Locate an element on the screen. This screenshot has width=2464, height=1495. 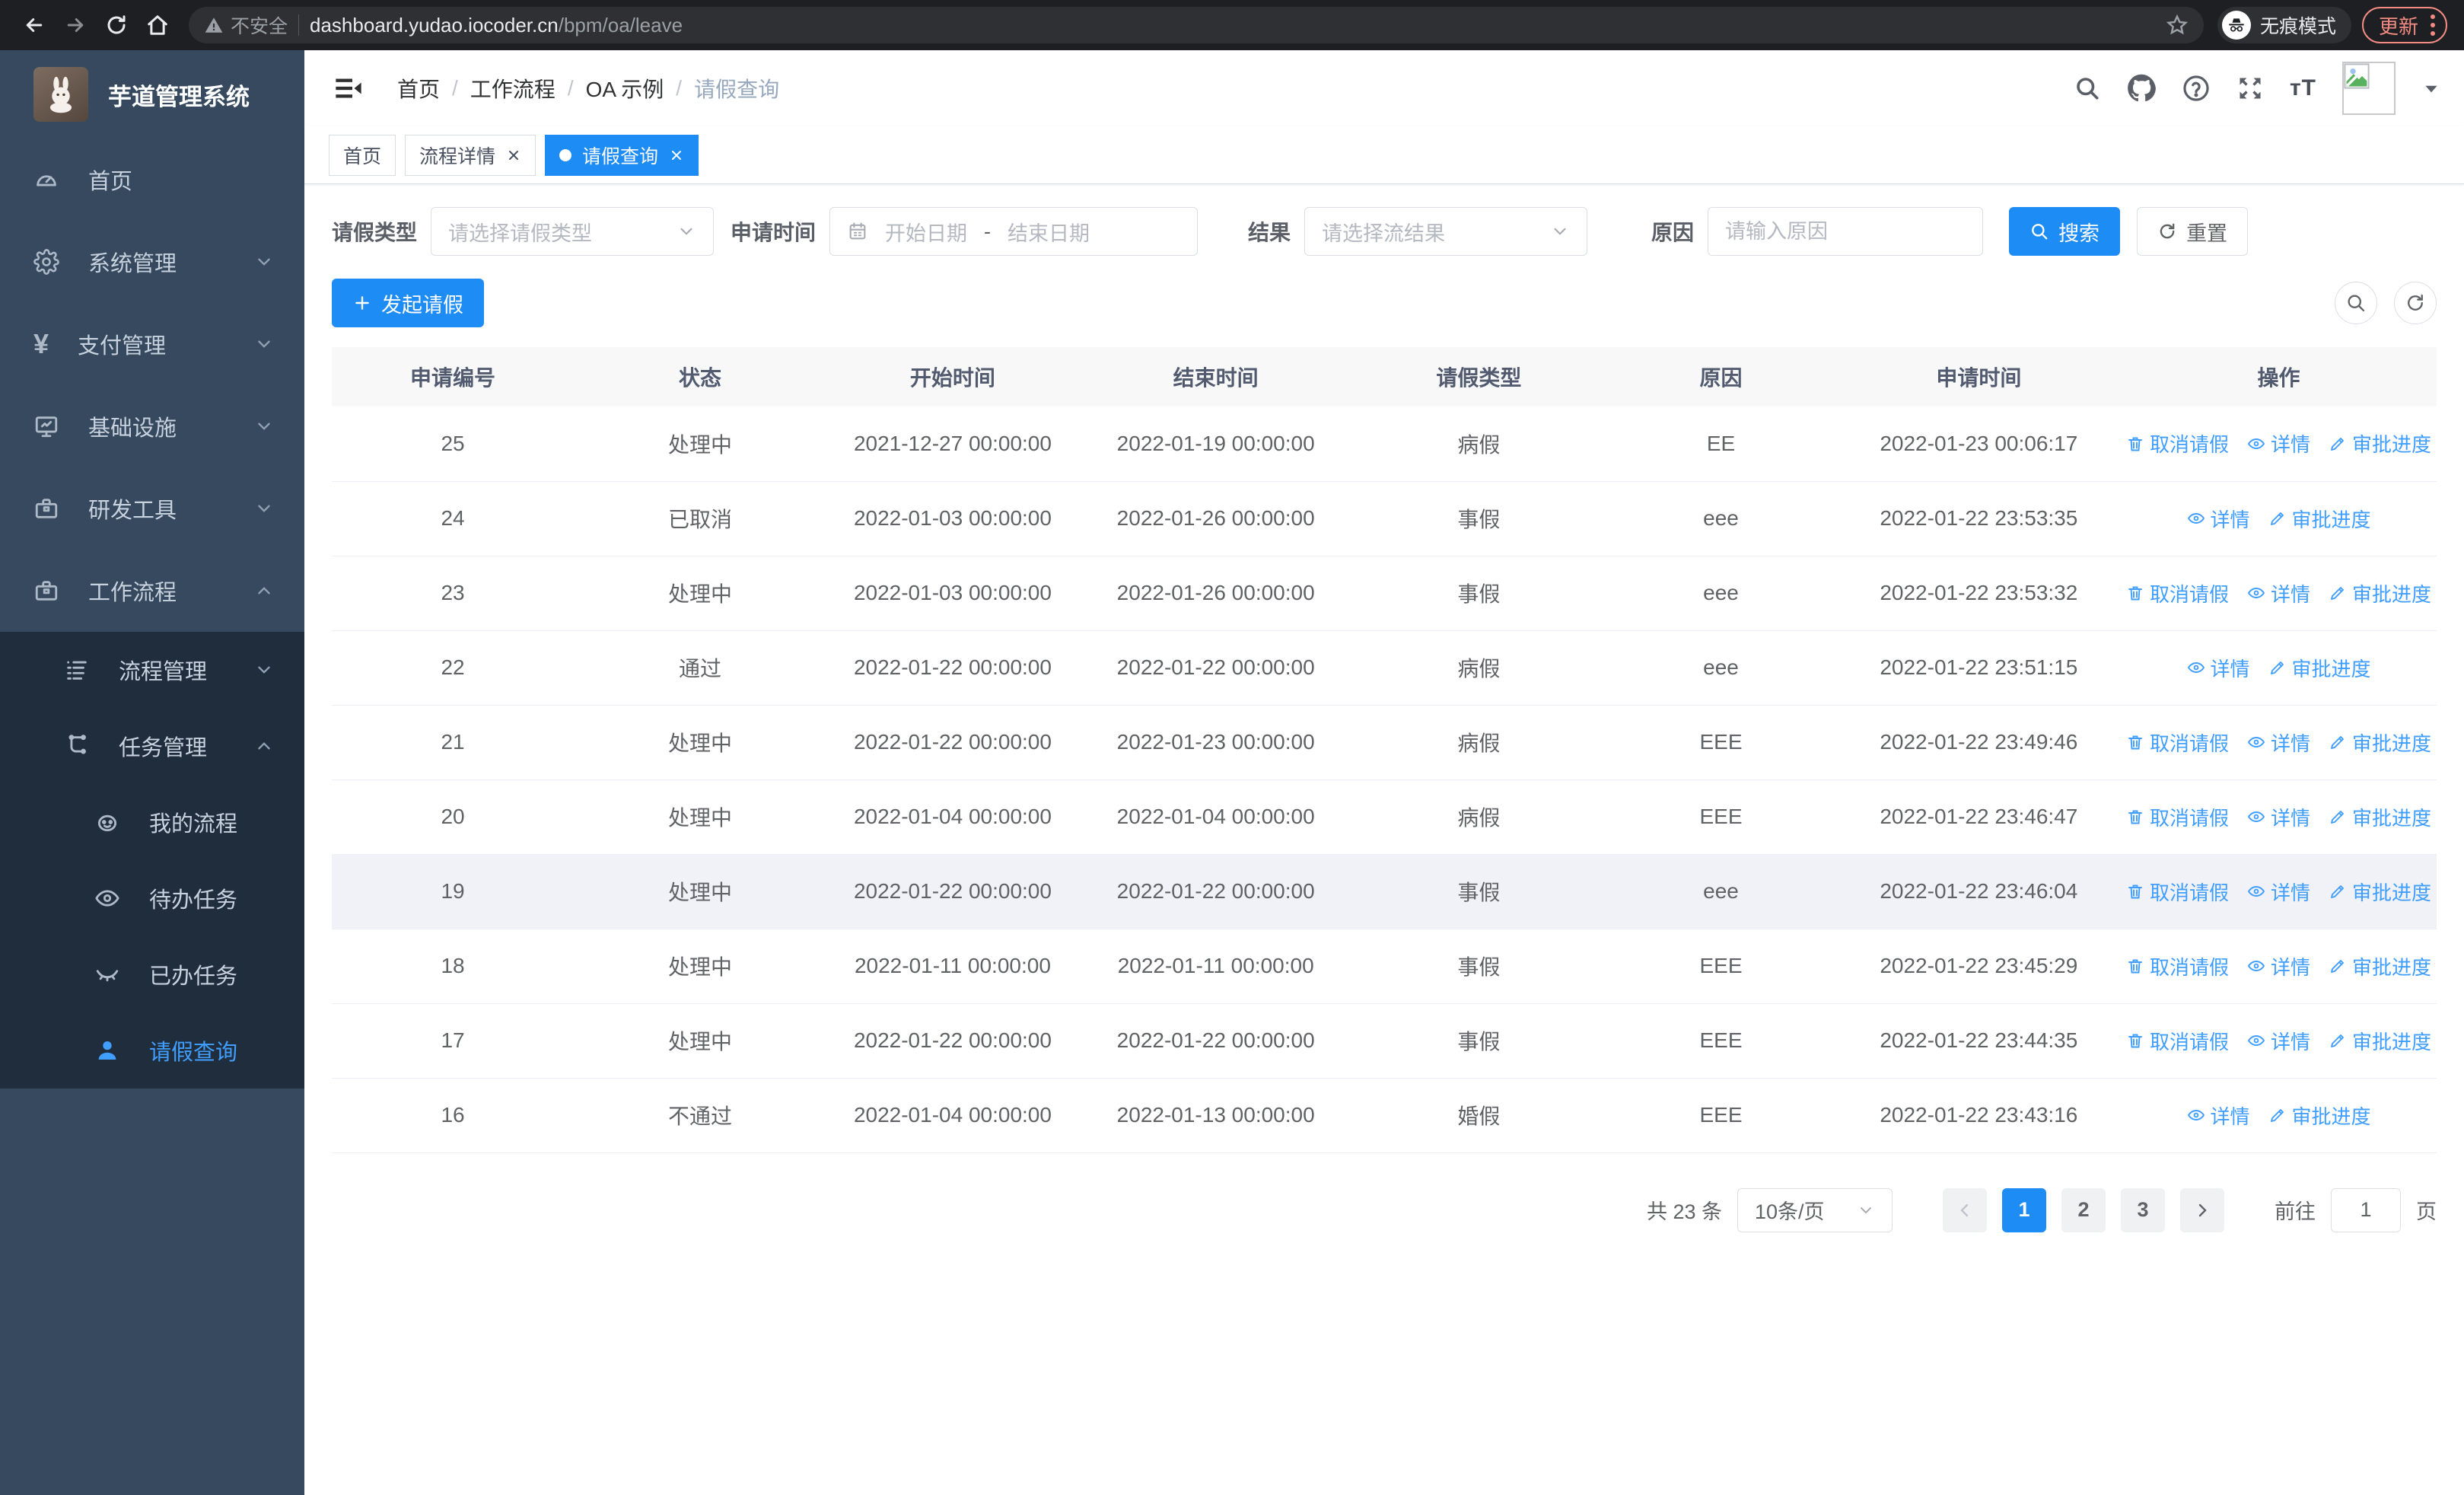
sidebar-item-workflow: 工作流程 is located at coordinates (152, 591).